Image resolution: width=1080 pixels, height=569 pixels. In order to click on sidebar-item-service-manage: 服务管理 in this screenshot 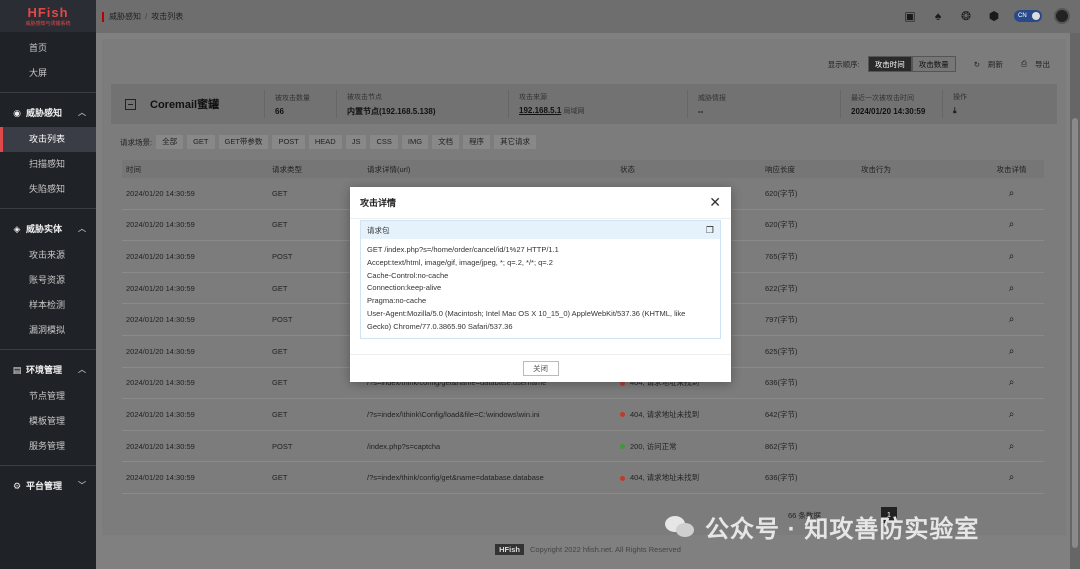, I will do `click(48, 446)`.